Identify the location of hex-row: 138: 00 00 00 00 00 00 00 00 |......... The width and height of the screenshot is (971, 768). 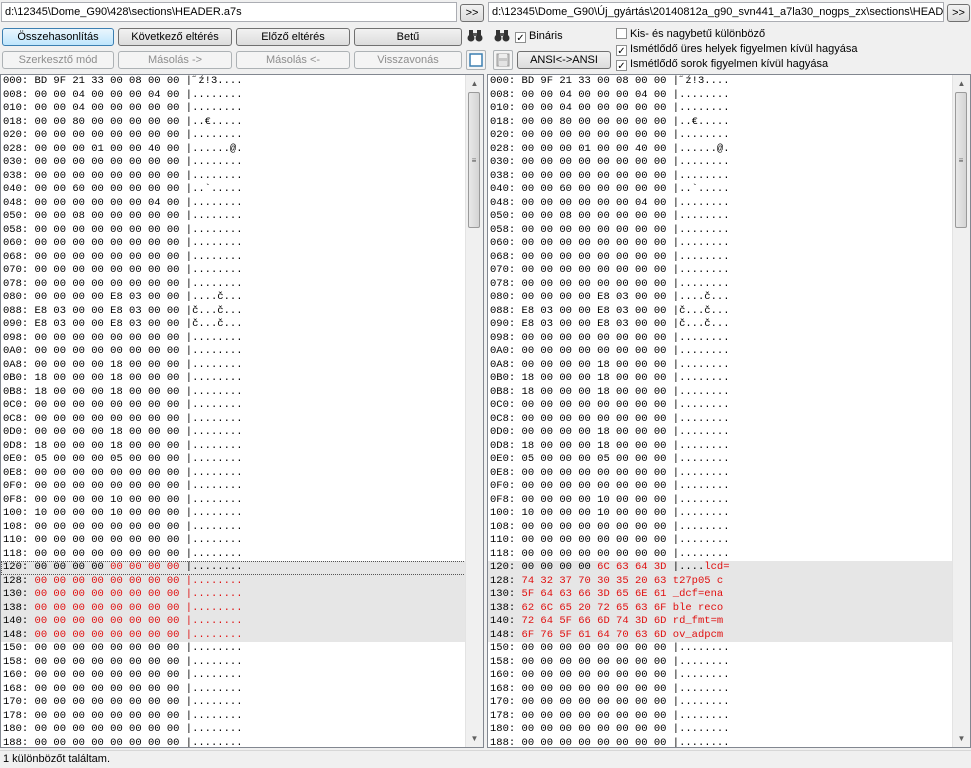
(233, 608).